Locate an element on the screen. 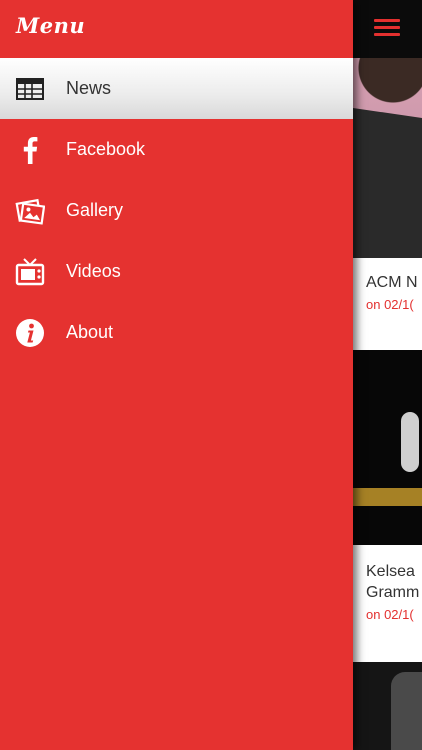 The width and height of the screenshot is (422, 750). menu-item-label: About is located at coordinates (90, 332).